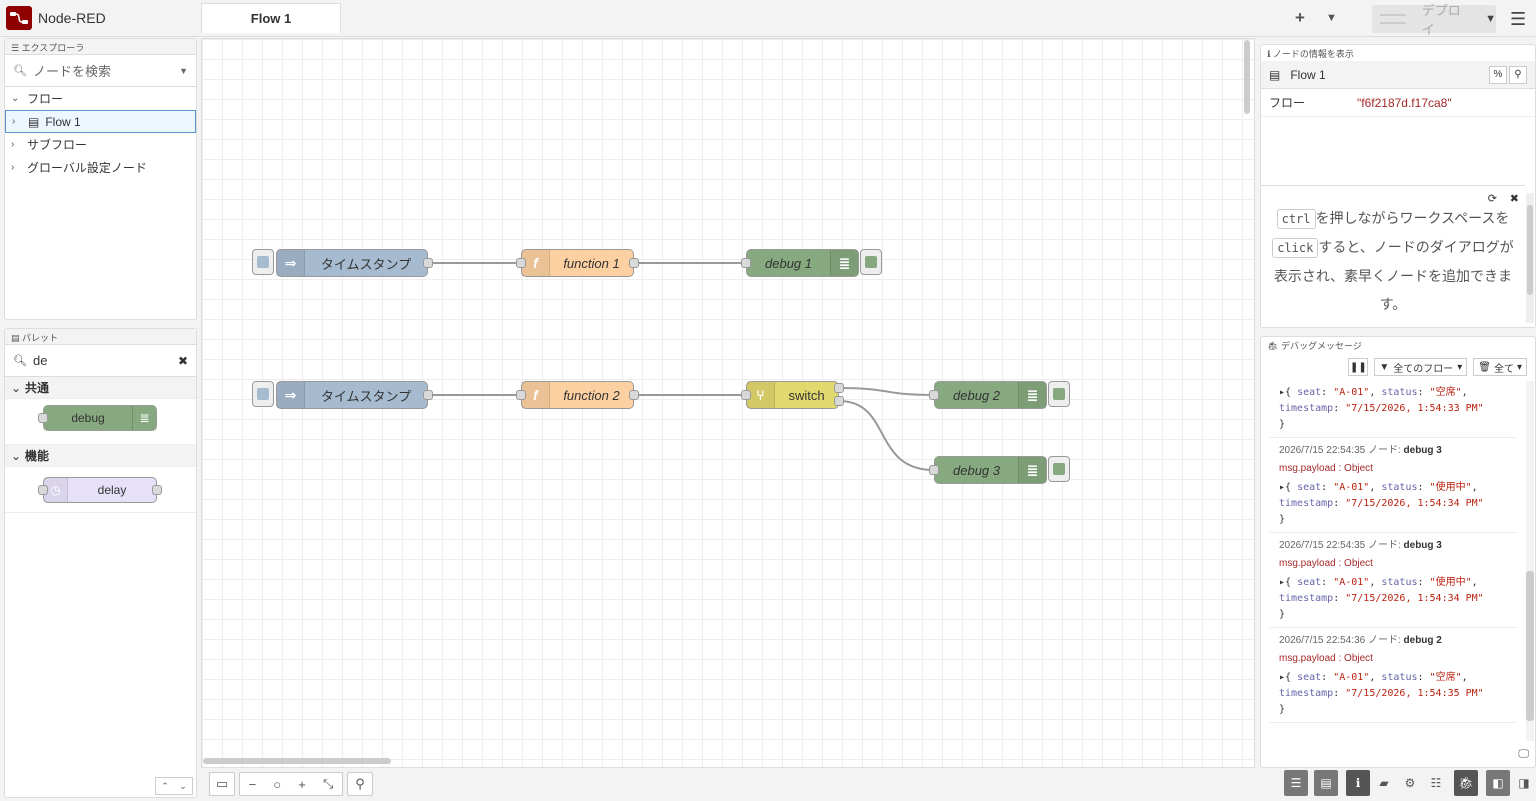 The height and width of the screenshot is (801, 1536). Describe the element at coordinates (1518, 19) in the screenshot. I see `main-menu-icon: ☰` at that location.